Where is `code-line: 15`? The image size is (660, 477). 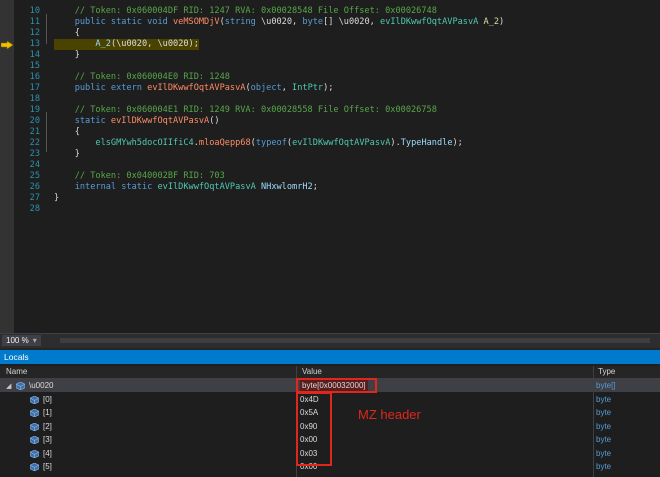 code-line: 15 is located at coordinates (330, 66).